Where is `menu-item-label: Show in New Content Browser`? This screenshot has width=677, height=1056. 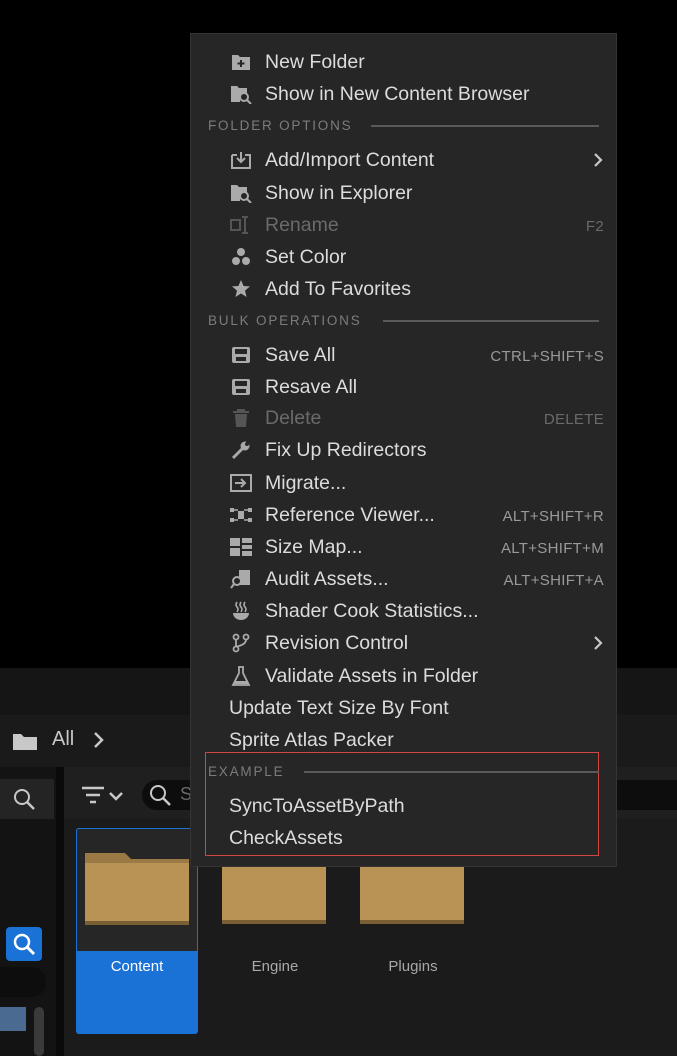
menu-item-label: Show in New Content Browser is located at coordinates (397, 94).